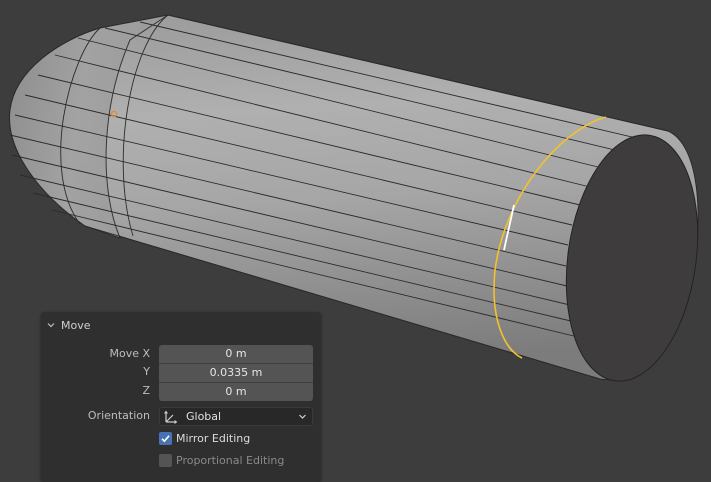  Describe the element at coordinates (236, 354) in the screenshot. I see `move-x-field: 0 m` at that location.